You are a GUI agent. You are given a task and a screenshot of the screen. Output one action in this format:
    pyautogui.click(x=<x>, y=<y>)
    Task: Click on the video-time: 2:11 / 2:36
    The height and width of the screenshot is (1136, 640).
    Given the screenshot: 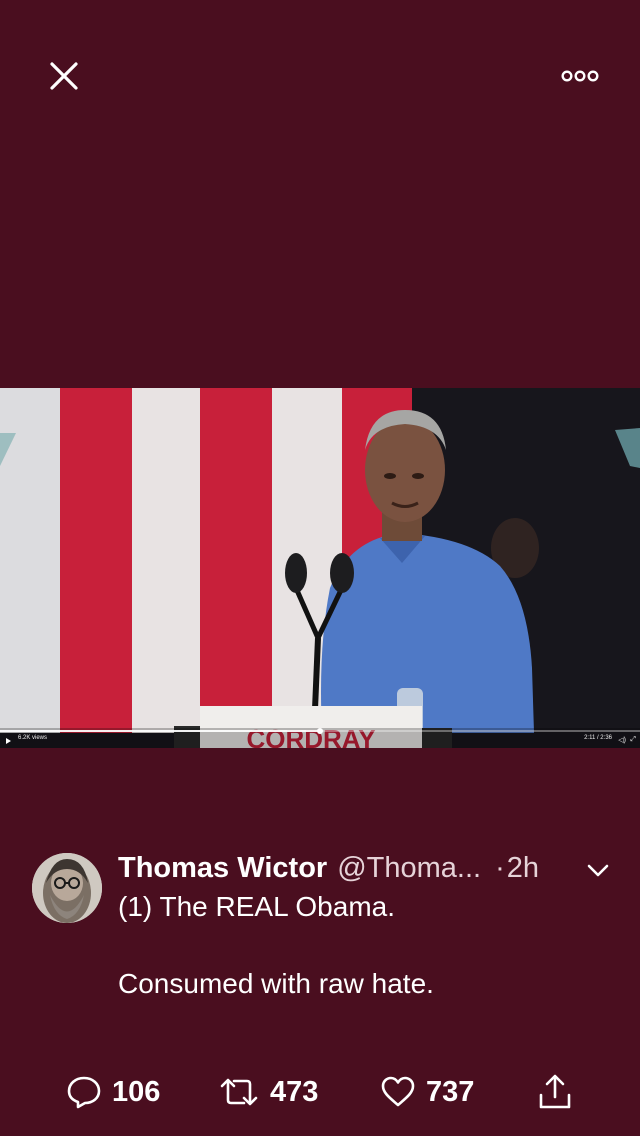 What is the action you would take?
    pyautogui.click(x=598, y=738)
    